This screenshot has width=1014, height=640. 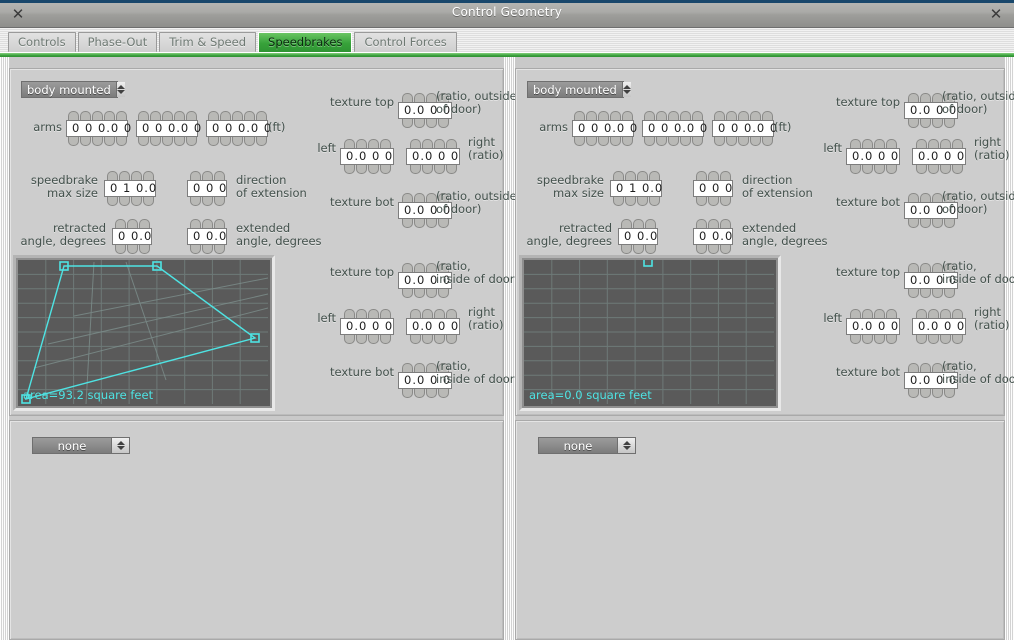 What do you see at coordinates (873, 326) in the screenshot?
I see `numeric-stepper: 0.0 0 0` at bounding box center [873, 326].